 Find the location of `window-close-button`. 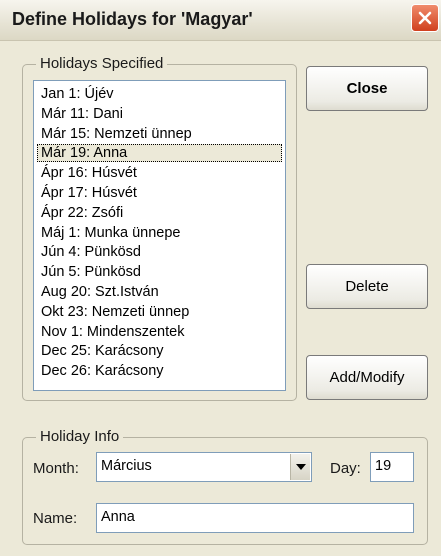

window-close-button is located at coordinates (425, 18).